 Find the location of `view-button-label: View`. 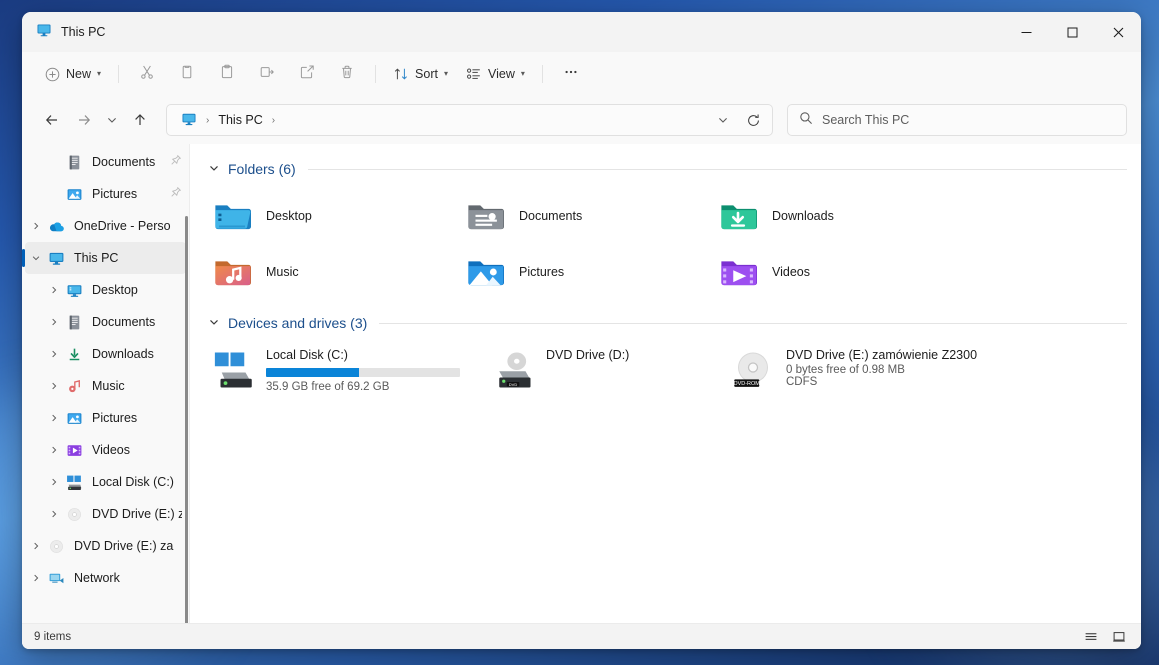

view-button-label: View is located at coordinates (501, 74).